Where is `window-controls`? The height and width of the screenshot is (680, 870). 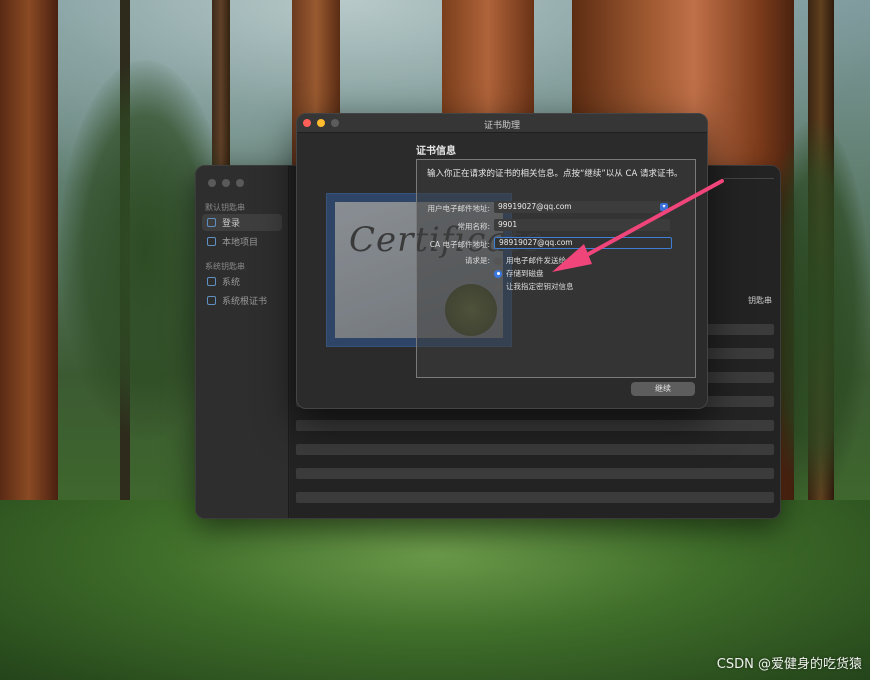
window-controls is located at coordinates (226, 183).